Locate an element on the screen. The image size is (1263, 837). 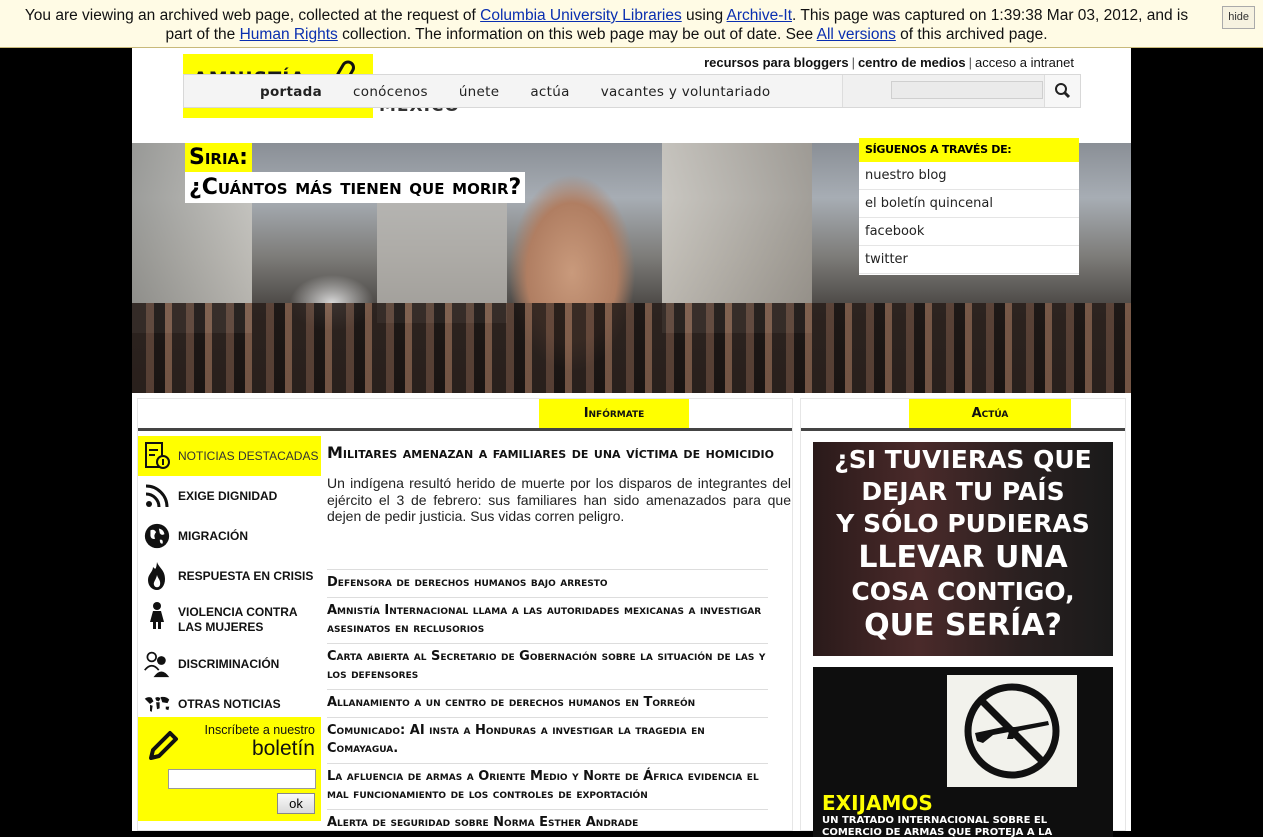
columbia-libraries-link: Columbia University Libraries is located at coordinates (581, 15).